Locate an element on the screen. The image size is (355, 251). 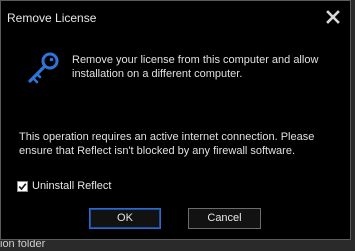
cancel-button: Cancel is located at coordinates (224, 218).